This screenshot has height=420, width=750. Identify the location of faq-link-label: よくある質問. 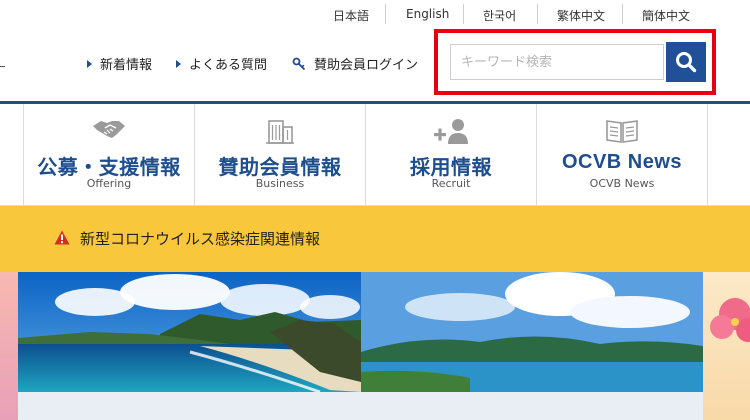
(228, 65).